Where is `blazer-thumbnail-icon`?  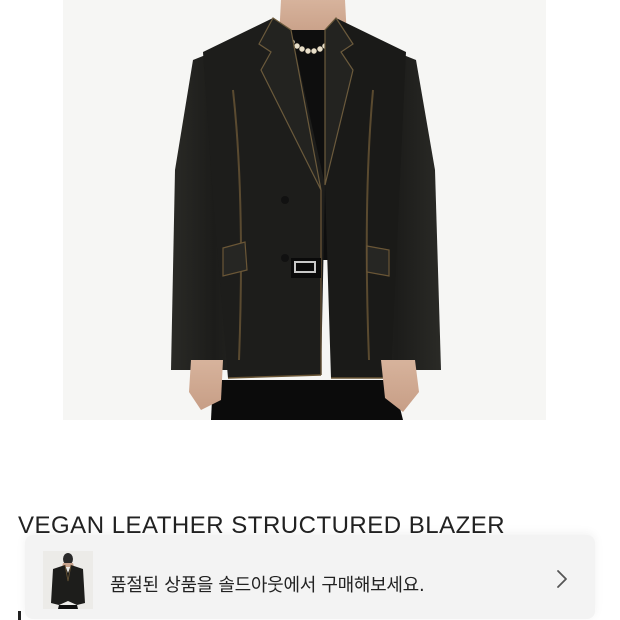 blazer-thumbnail-icon is located at coordinates (68, 580).